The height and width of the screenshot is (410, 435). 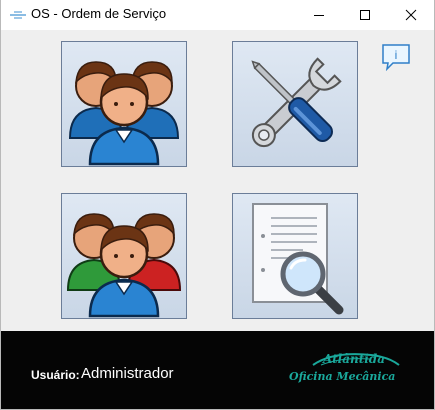 What do you see at coordinates (354, 359) in the screenshot?
I see `brand-name: Atlântida` at bounding box center [354, 359].